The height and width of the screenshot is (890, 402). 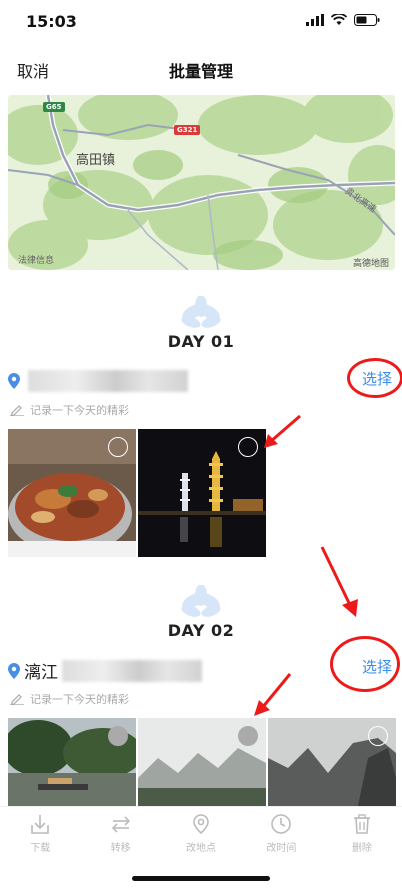 What do you see at coordinates (72, 493) in the screenshot?
I see `photo-hotpot` at bounding box center [72, 493].